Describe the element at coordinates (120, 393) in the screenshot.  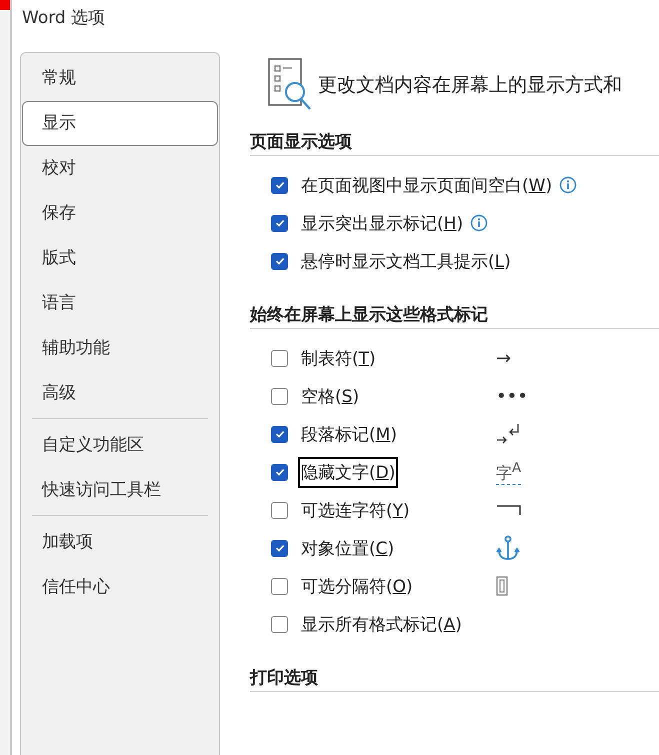
I see `sidebar-item: 高级` at that location.